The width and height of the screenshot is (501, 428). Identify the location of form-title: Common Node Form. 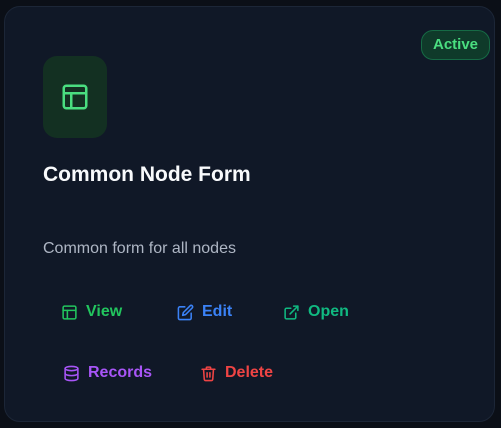
(147, 174).